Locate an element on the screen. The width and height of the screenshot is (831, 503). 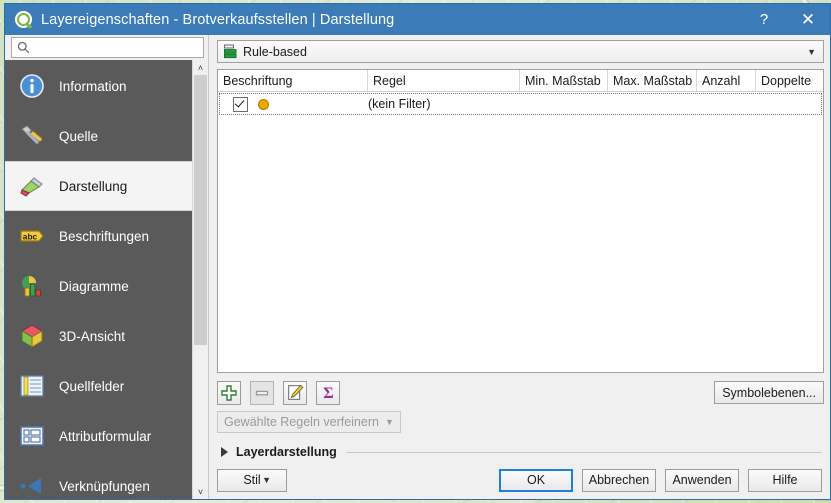
help-button: ? is located at coordinates (764, 19).